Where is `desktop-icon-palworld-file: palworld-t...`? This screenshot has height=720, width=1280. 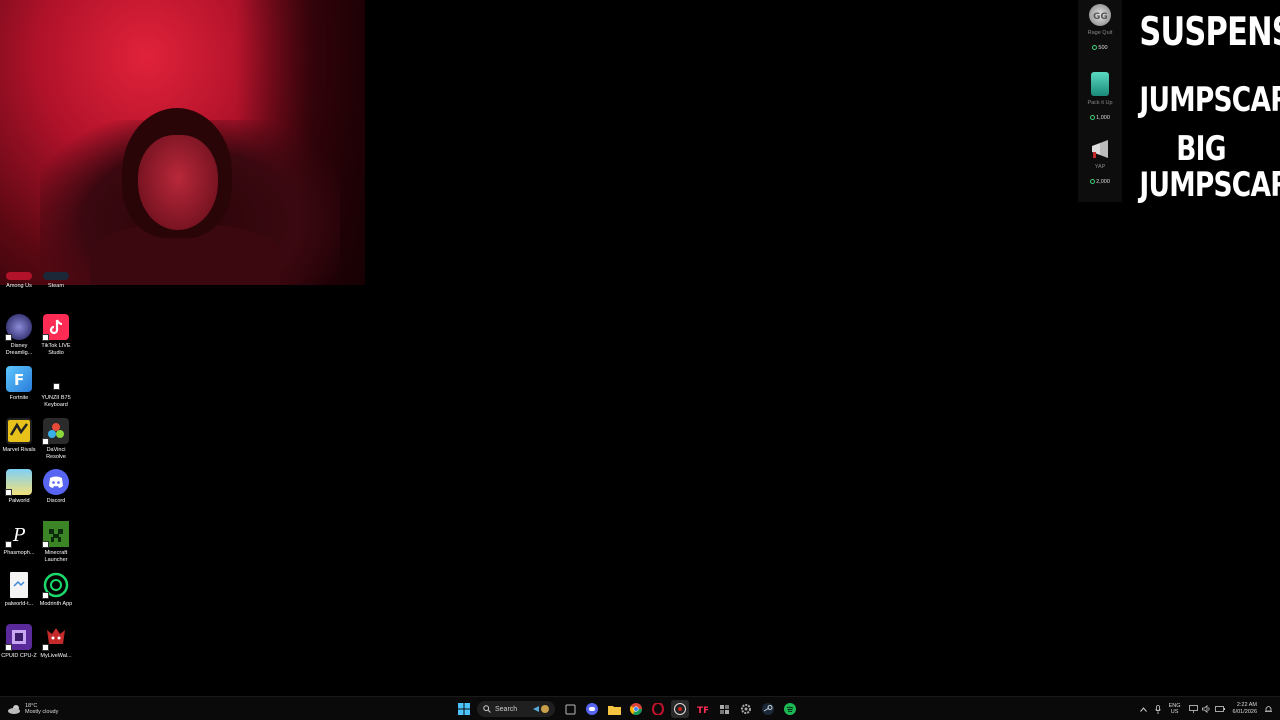
desktop-icon-palworld-file: palworld-t... is located at coordinates (19, 590).